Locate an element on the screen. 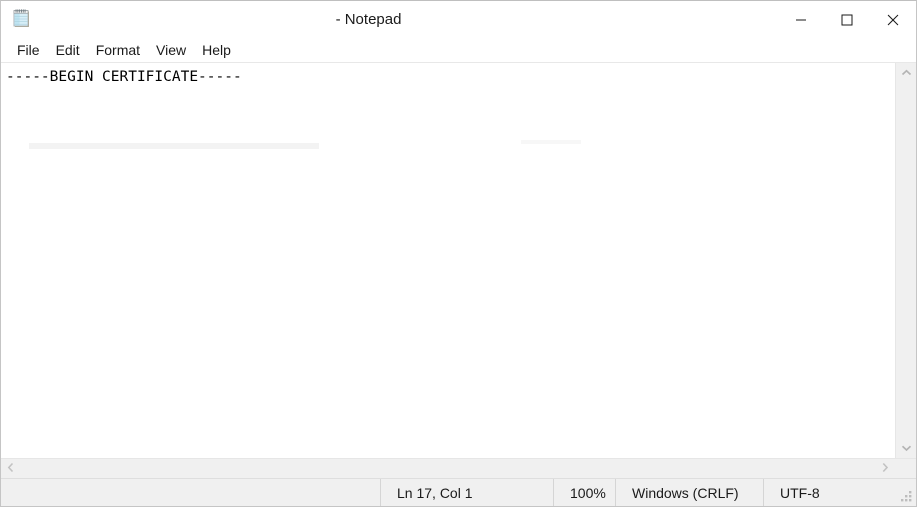  status-zoom-level: 100% is located at coordinates (585, 492).